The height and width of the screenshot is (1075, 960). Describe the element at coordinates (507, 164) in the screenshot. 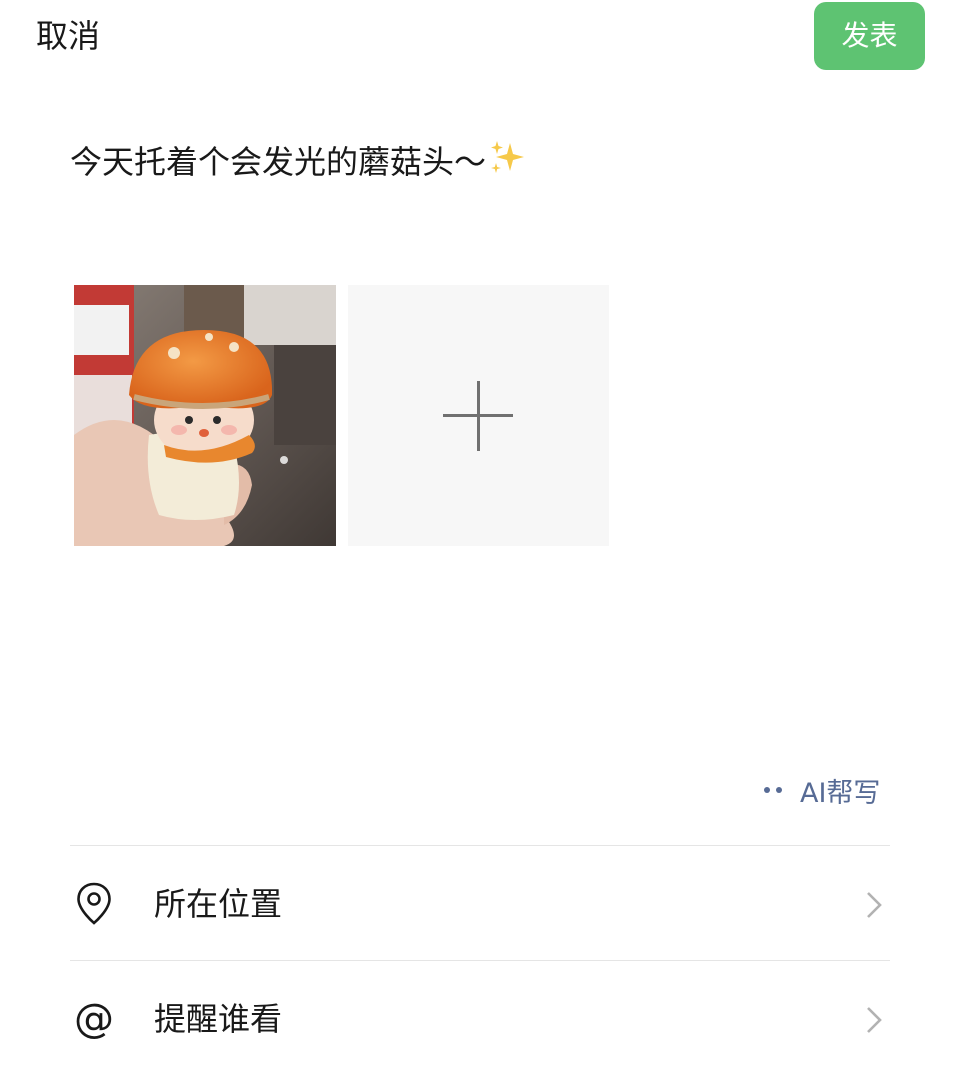

I see `sparkles-icon` at that location.